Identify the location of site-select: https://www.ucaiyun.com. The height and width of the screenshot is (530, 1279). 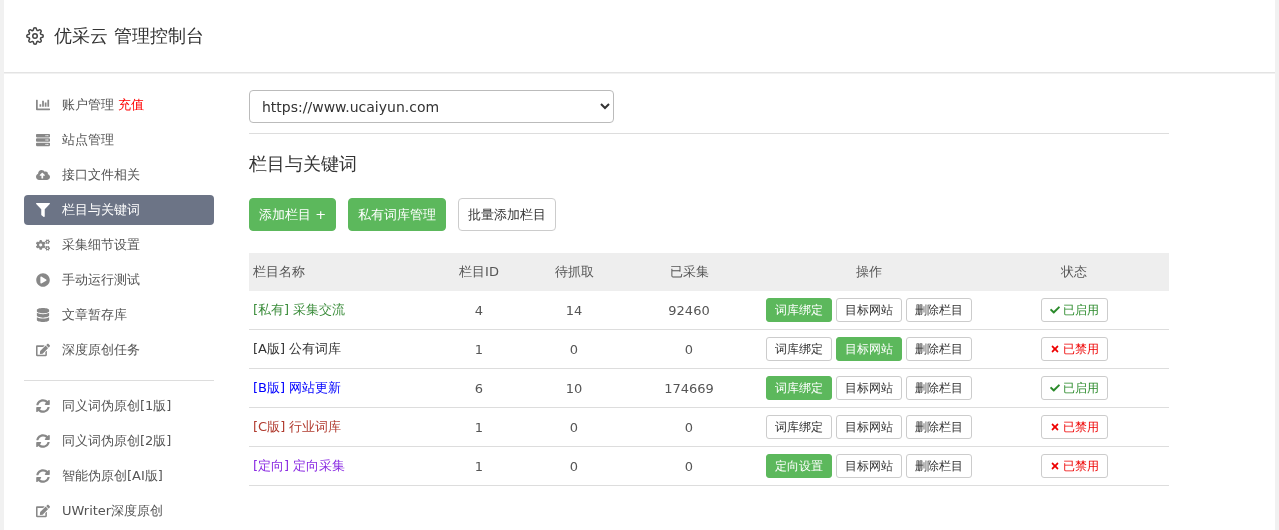
(431, 106).